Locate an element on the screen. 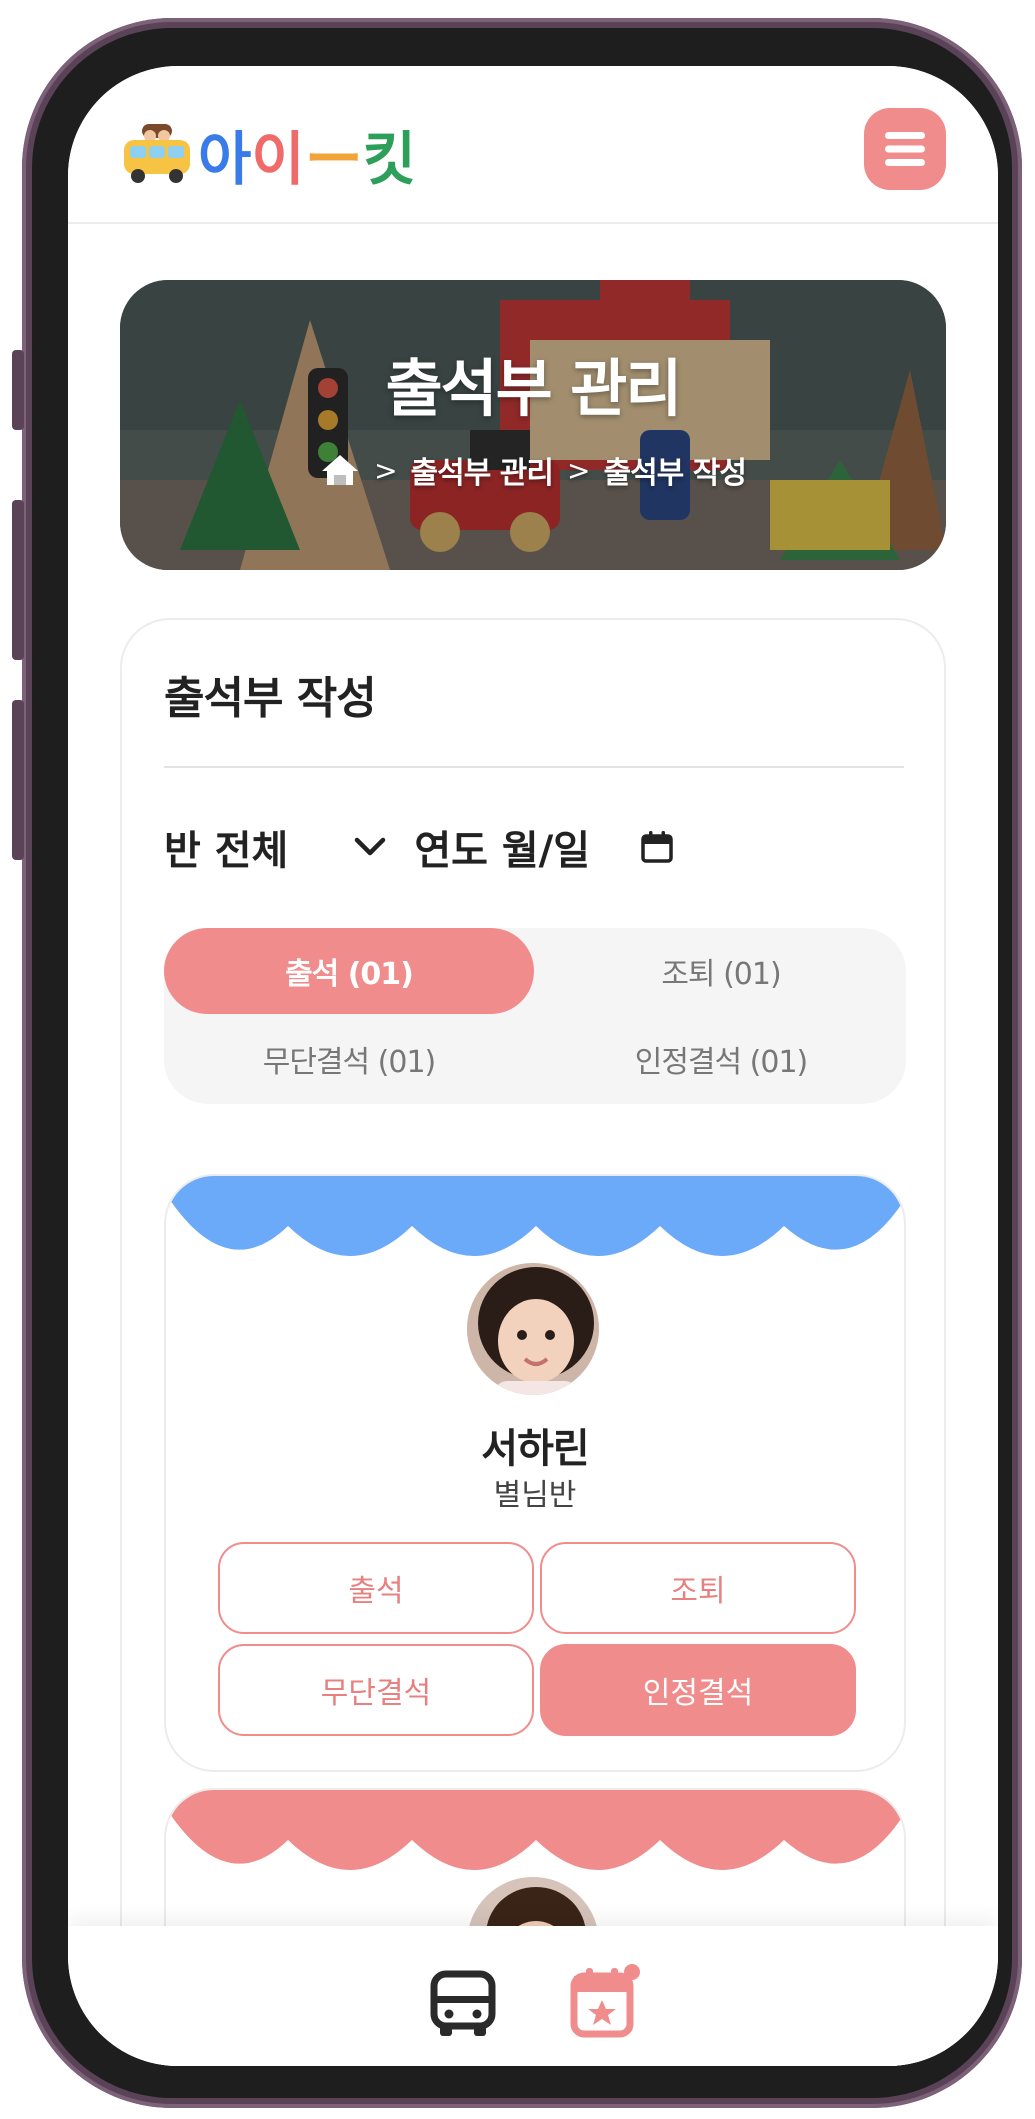 This screenshot has width=1035, height=2119. hamburger-icon is located at coordinates (905, 149).